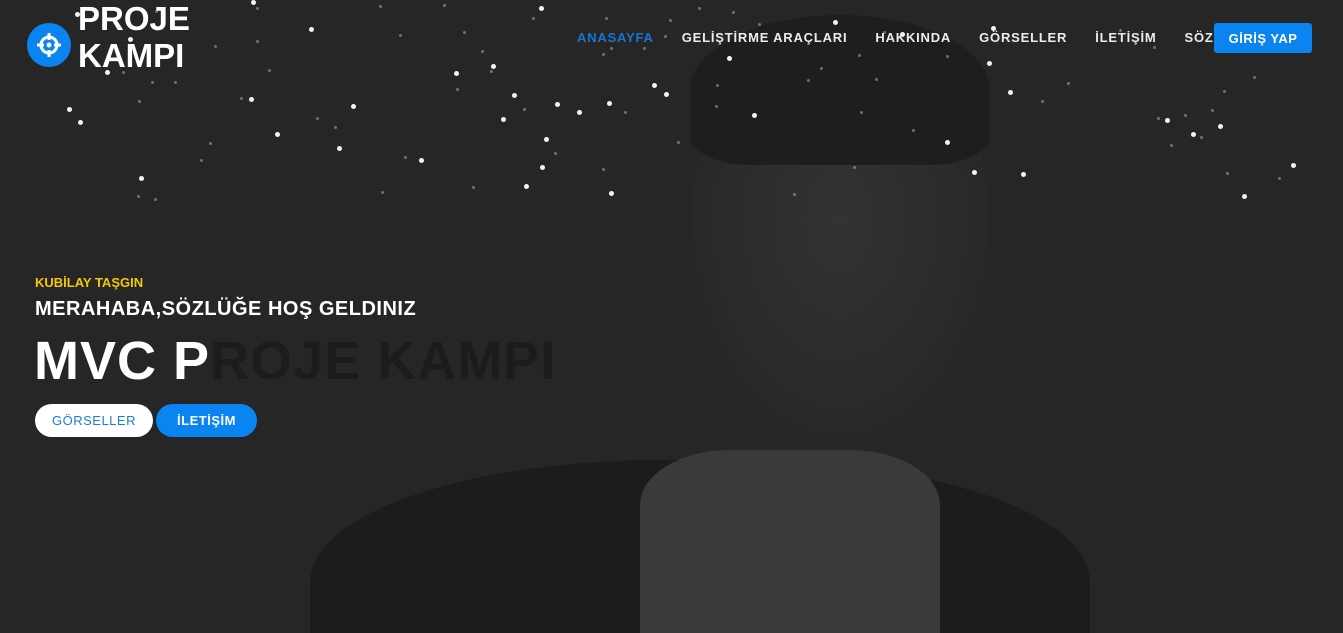  What do you see at coordinates (1023, 37) in the screenshot?
I see `nav-gorseller: GÖRSELLER` at bounding box center [1023, 37].